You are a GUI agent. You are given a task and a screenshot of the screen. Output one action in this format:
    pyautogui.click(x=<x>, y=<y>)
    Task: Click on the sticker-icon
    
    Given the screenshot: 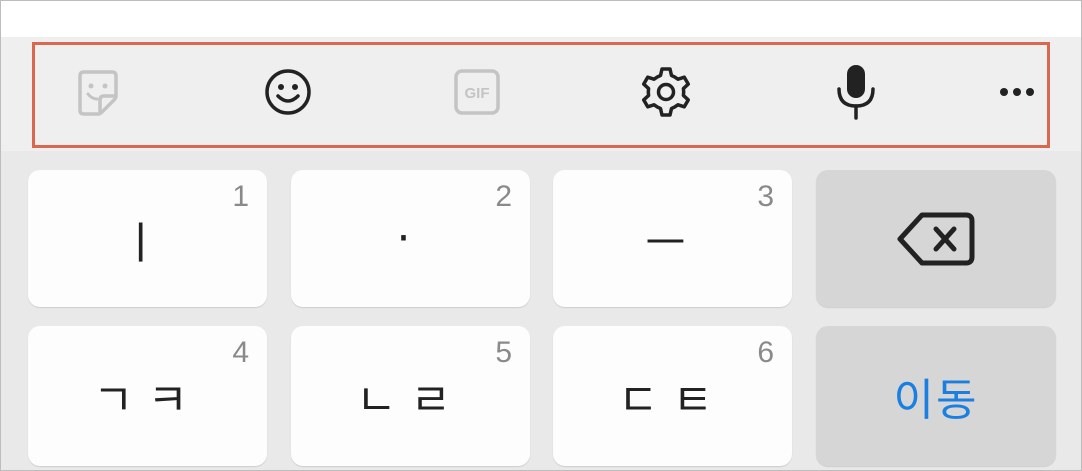 What is the action you would take?
    pyautogui.click(x=98, y=93)
    